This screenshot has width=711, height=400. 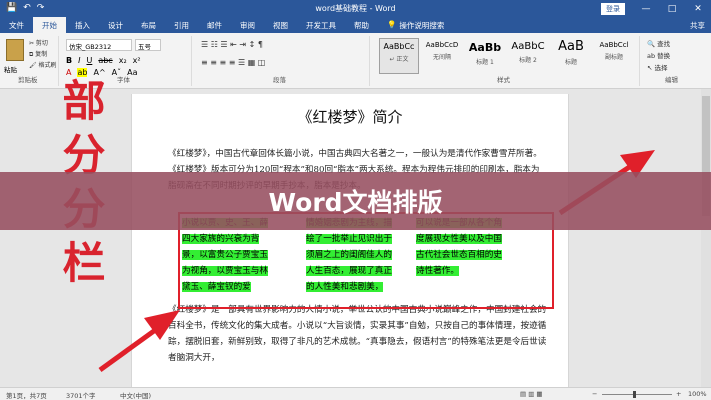 I want to click on page-count: 第1页，共7页, so click(x=26, y=395).